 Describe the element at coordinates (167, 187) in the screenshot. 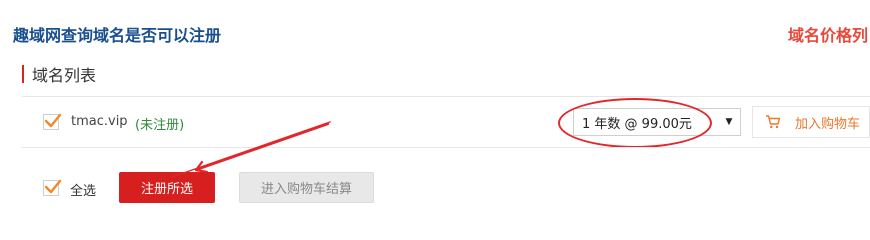

I see `register-selected-button: 注册所选` at that location.